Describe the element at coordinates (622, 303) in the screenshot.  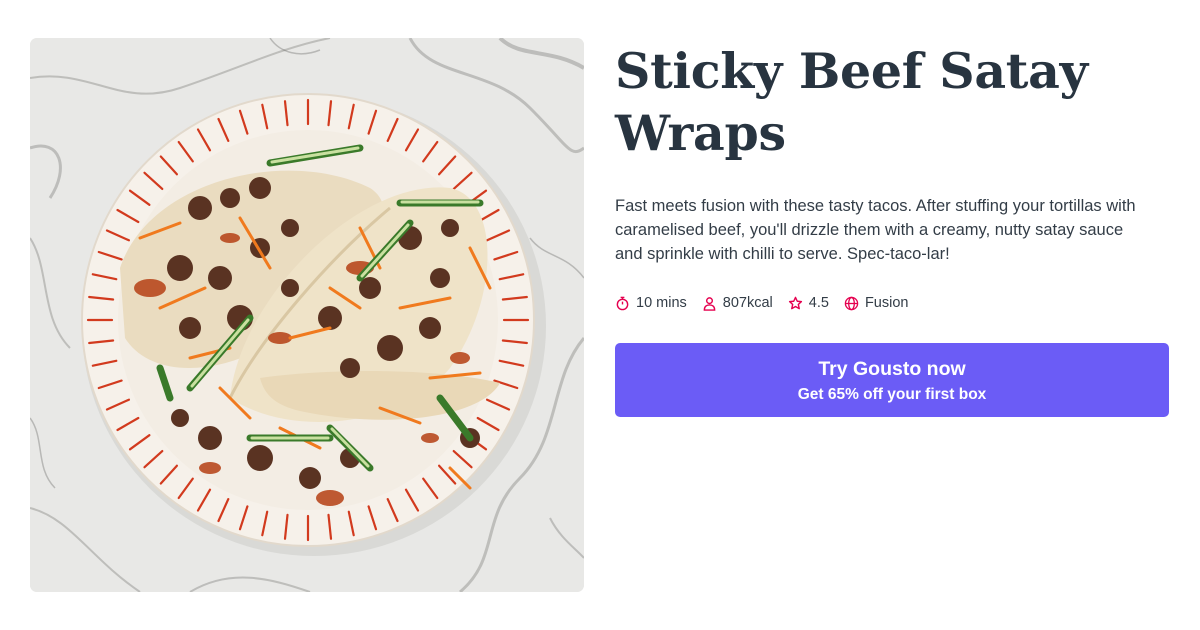
I see `stopwatch-icon` at that location.